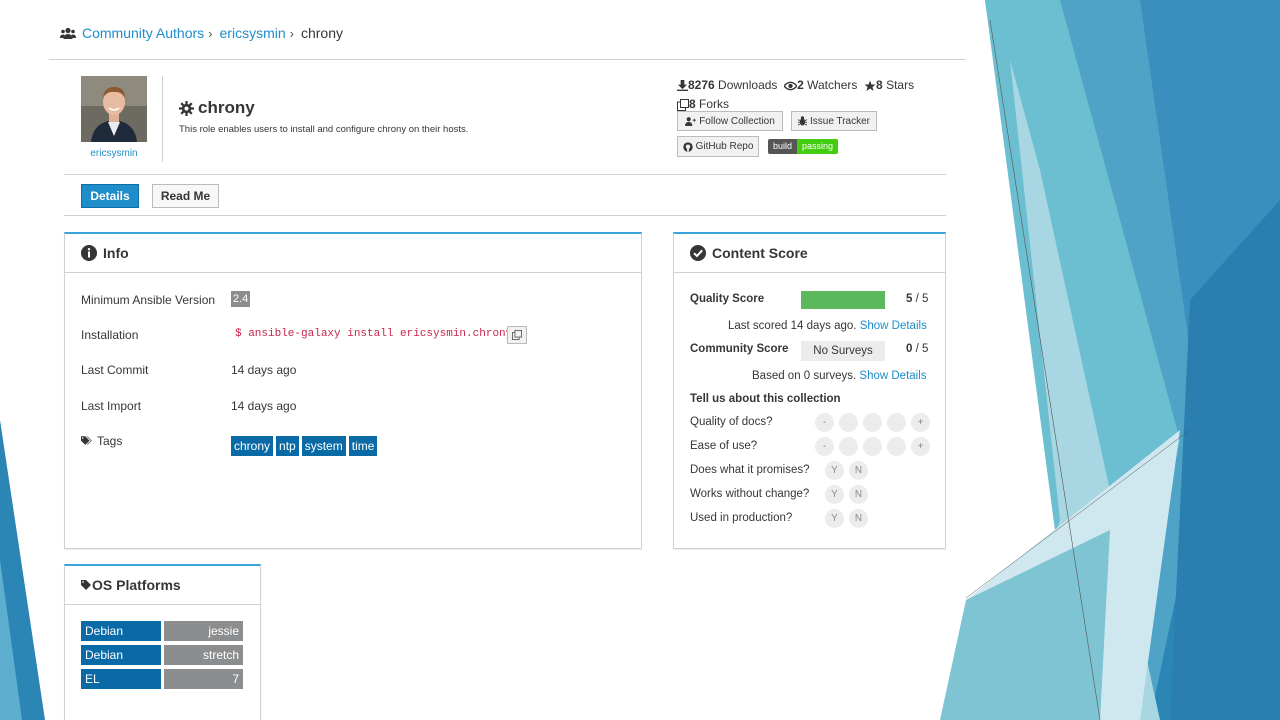 This screenshot has height=720, width=1280. Describe the element at coordinates (818, 146) in the screenshot. I see `badge-status: passing` at that location.